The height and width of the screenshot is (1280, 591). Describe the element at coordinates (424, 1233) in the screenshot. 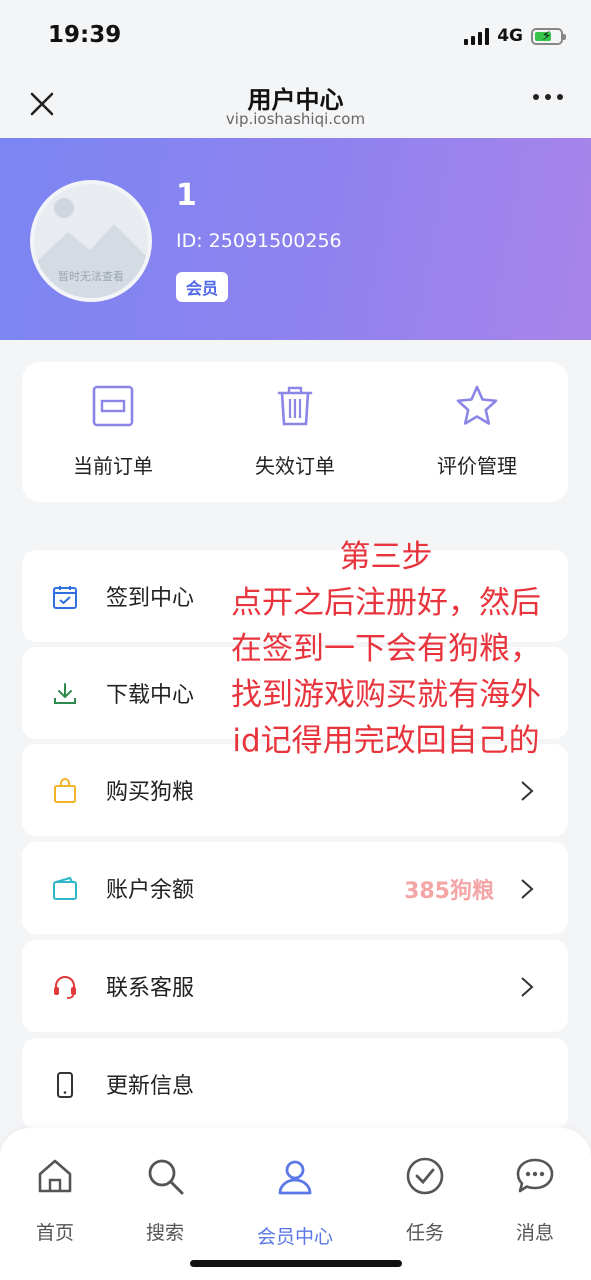

I see `tab-label: 任务` at that location.